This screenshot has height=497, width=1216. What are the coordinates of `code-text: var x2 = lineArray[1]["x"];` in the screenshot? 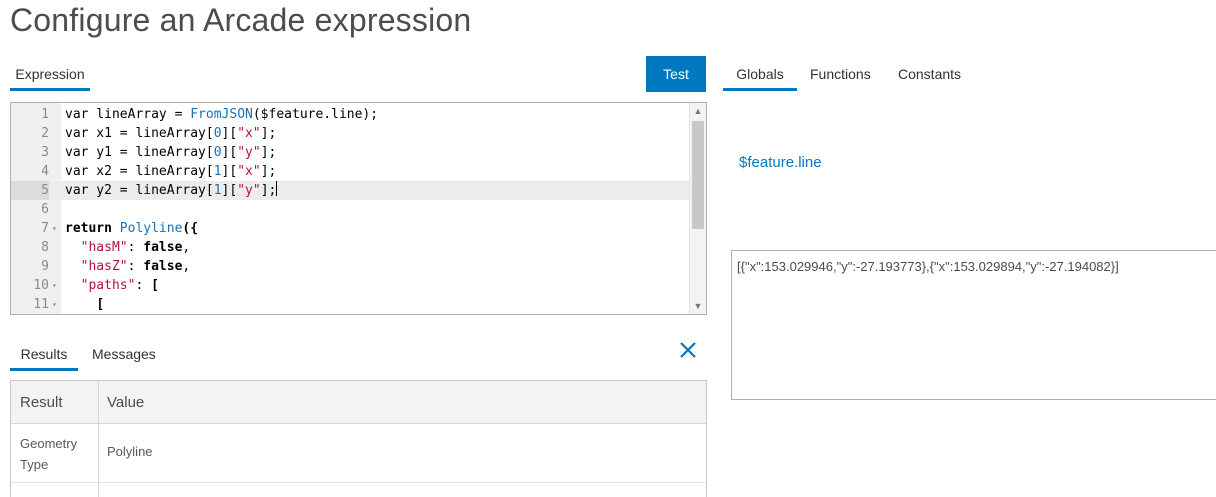 It's located at (171, 171).